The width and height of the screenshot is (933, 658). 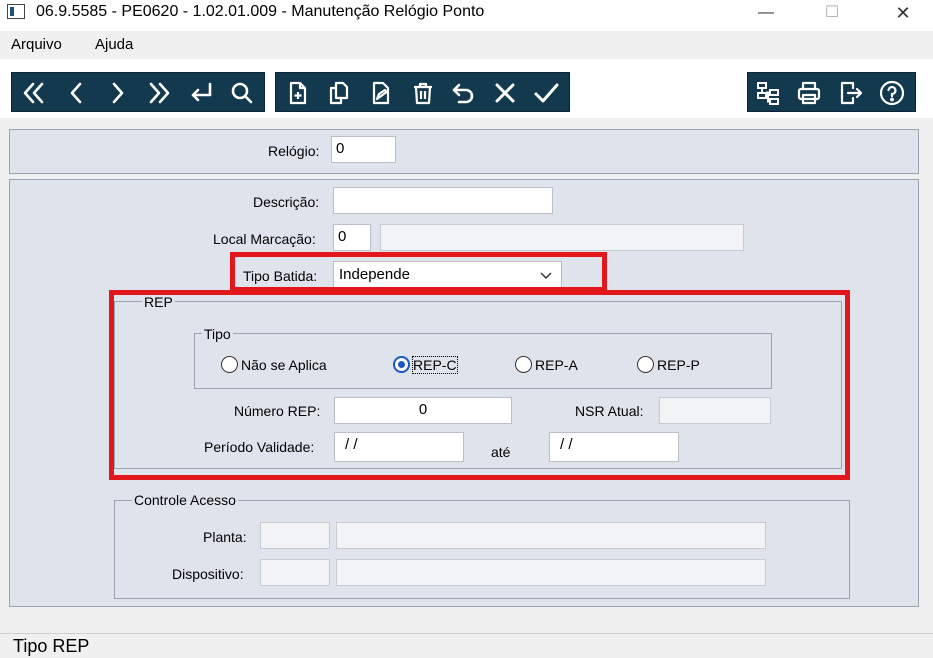 I want to click on extra-toolbar, so click(x=831, y=92).